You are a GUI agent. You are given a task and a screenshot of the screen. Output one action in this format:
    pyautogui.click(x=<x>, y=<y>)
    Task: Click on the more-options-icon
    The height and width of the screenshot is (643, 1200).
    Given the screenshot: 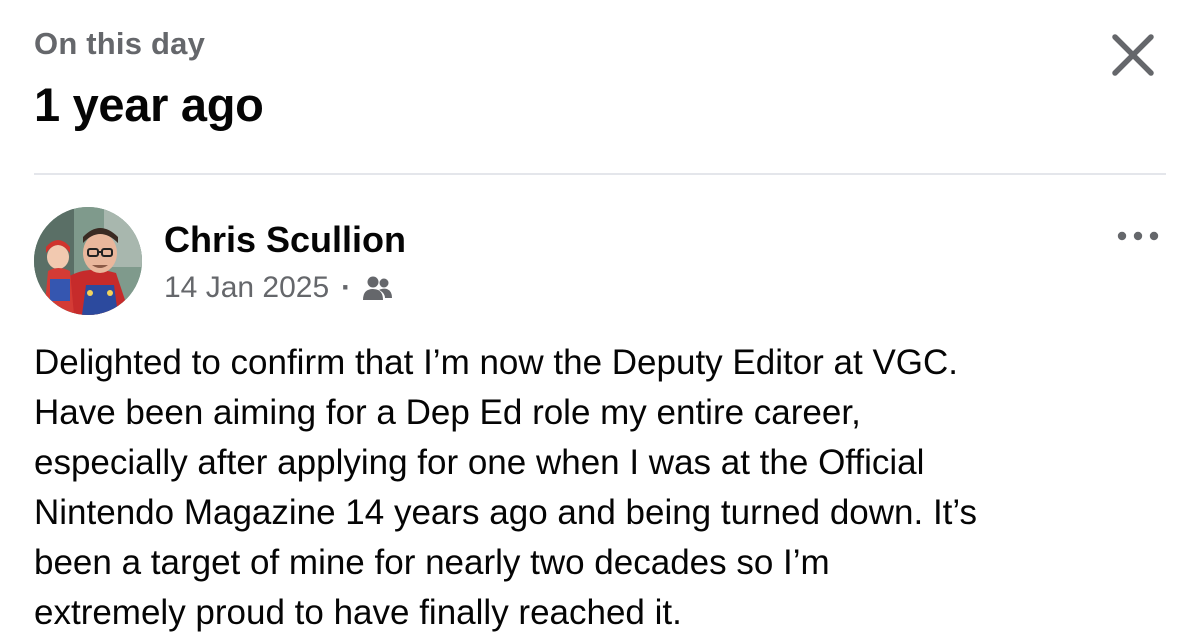 What is the action you would take?
    pyautogui.click(x=1138, y=236)
    